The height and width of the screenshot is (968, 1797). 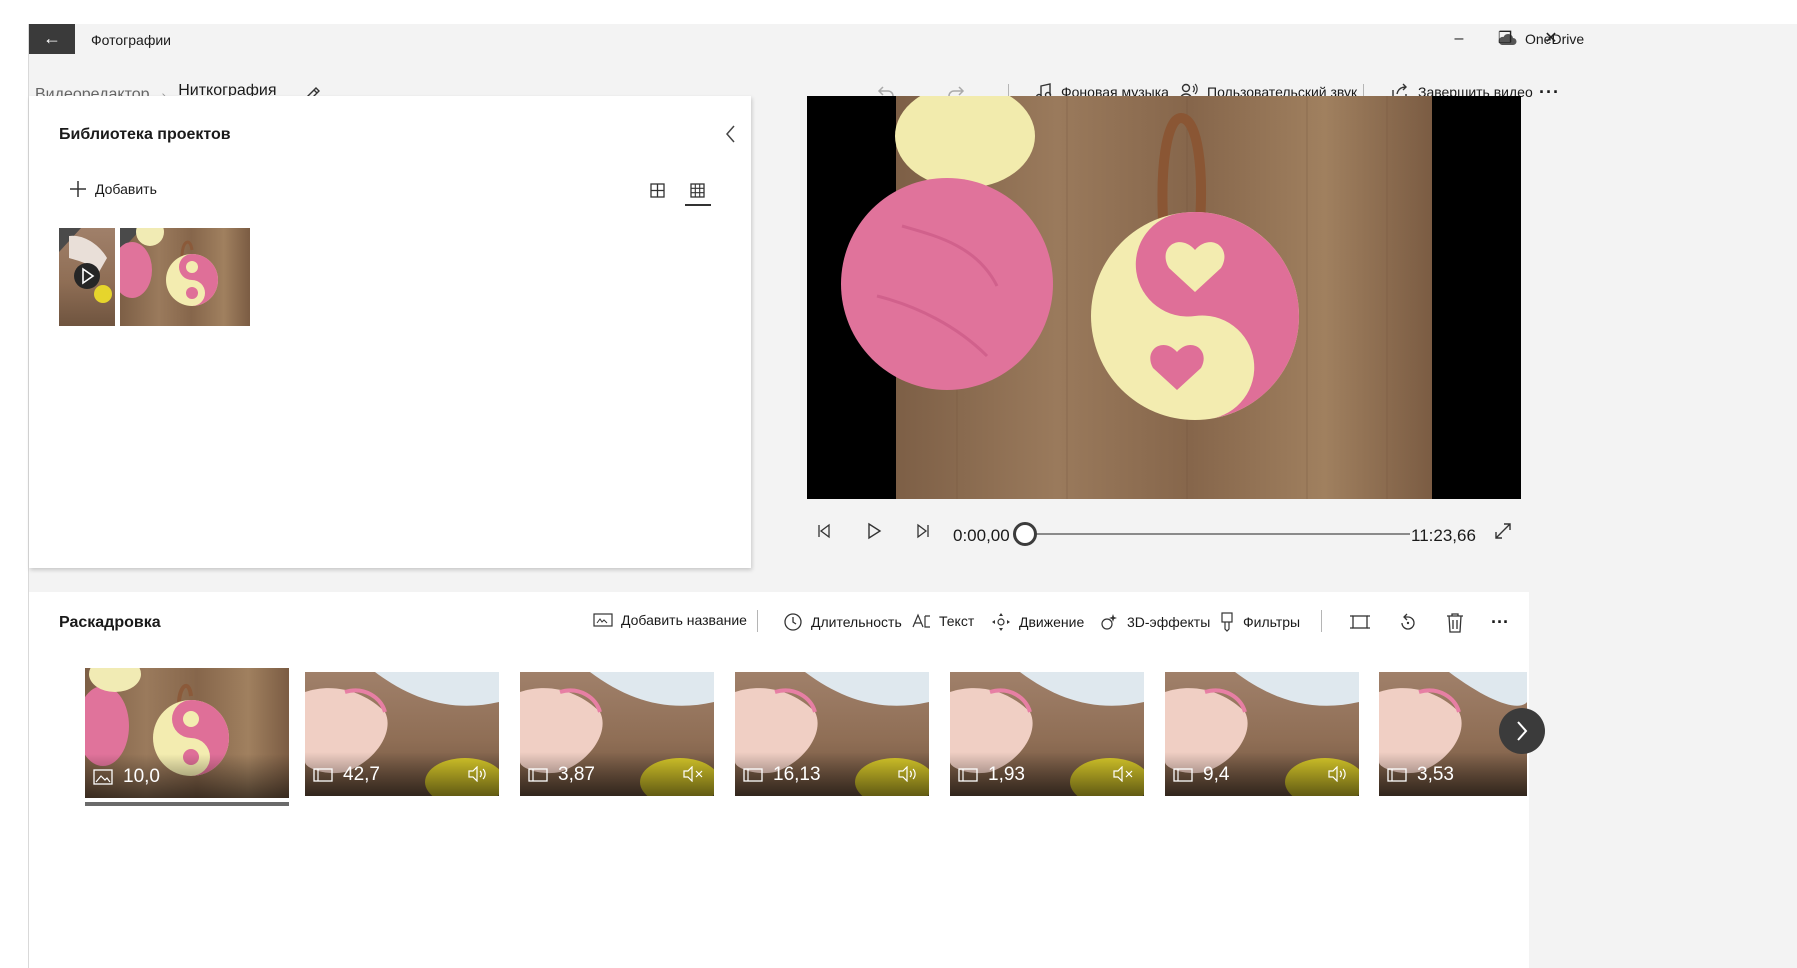 What do you see at coordinates (110, 622) in the screenshot?
I see `storyboard-title: Раскадровка` at bounding box center [110, 622].